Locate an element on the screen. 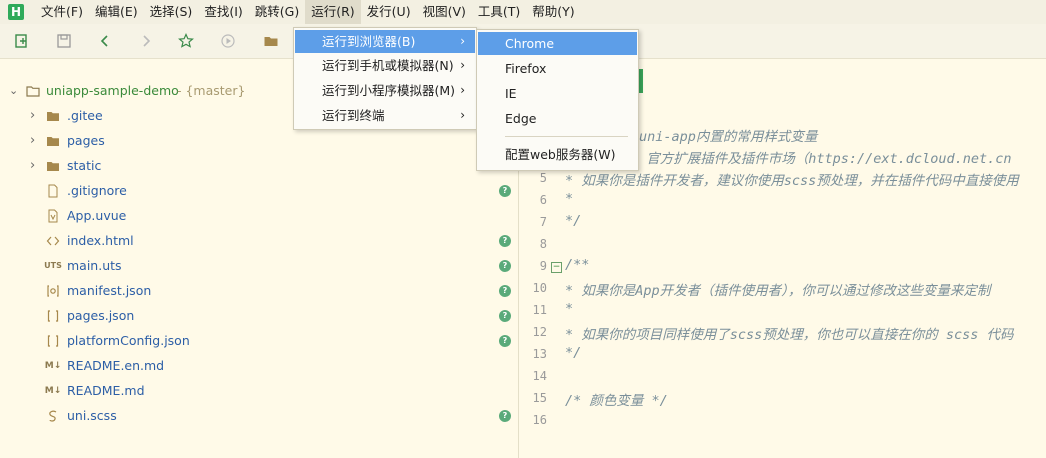  chevron-down-icon: ⌄ is located at coordinates (13, 90).